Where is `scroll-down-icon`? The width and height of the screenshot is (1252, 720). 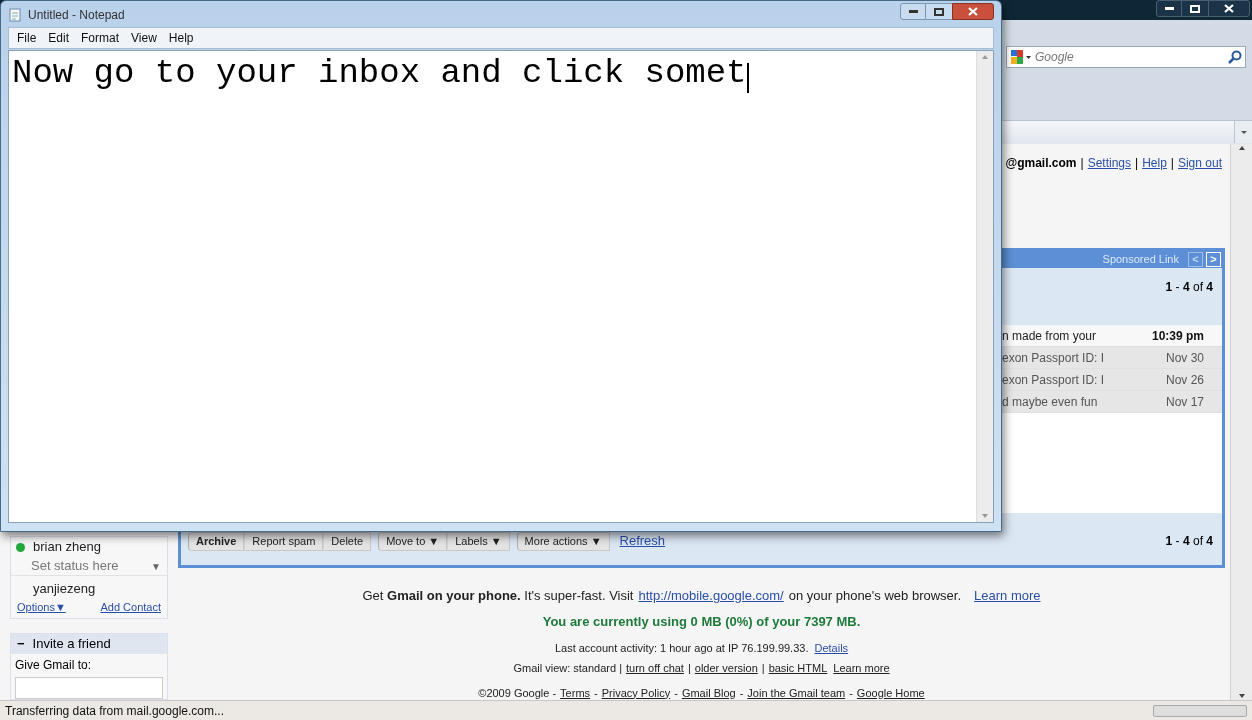 scroll-down-icon is located at coordinates (985, 516).